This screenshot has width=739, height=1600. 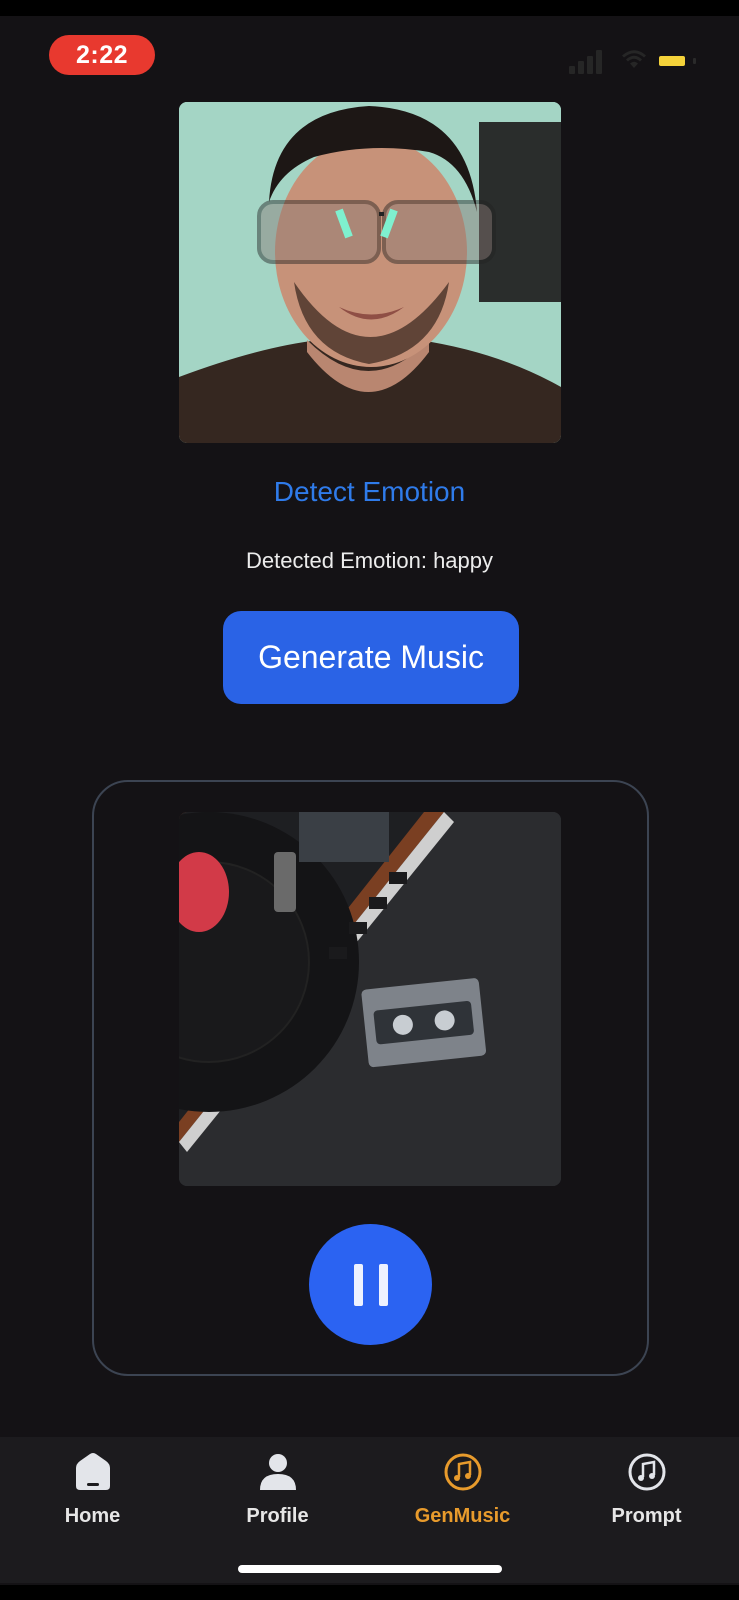 What do you see at coordinates (358, 1284) in the screenshot?
I see `pause-icon` at bounding box center [358, 1284].